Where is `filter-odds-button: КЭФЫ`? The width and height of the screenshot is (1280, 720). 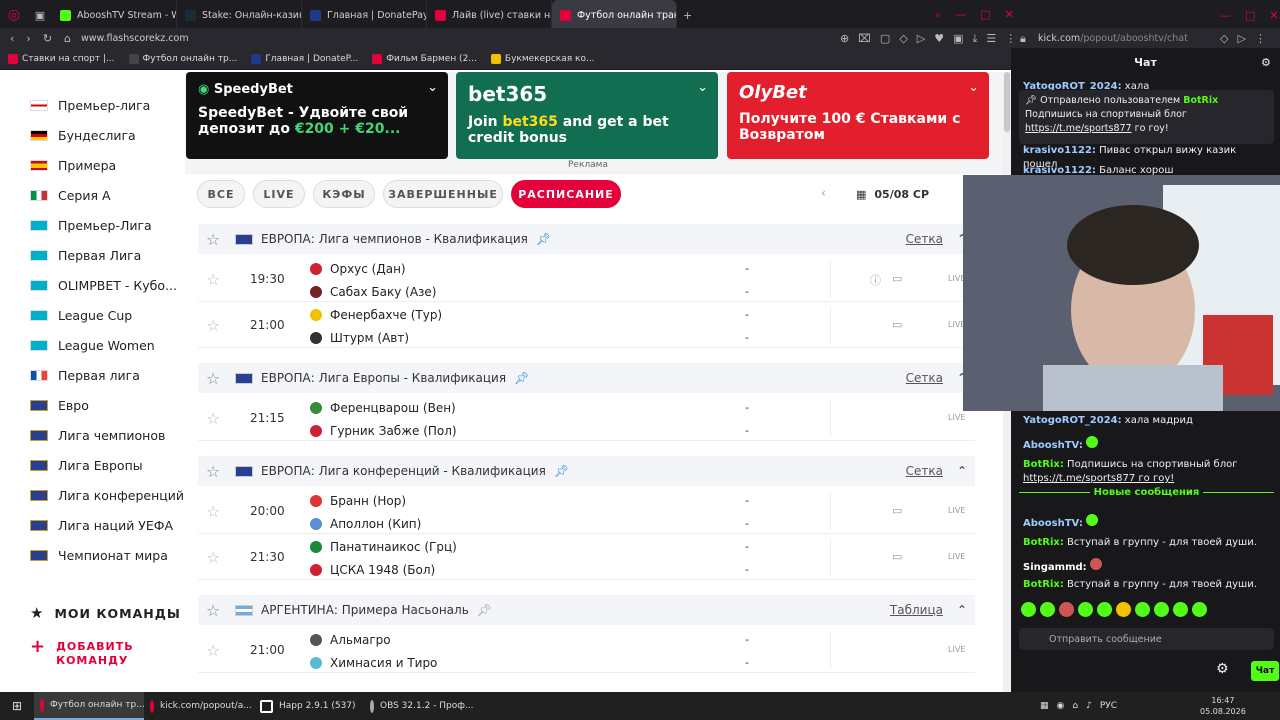 filter-odds-button: КЭФЫ is located at coordinates (344, 194).